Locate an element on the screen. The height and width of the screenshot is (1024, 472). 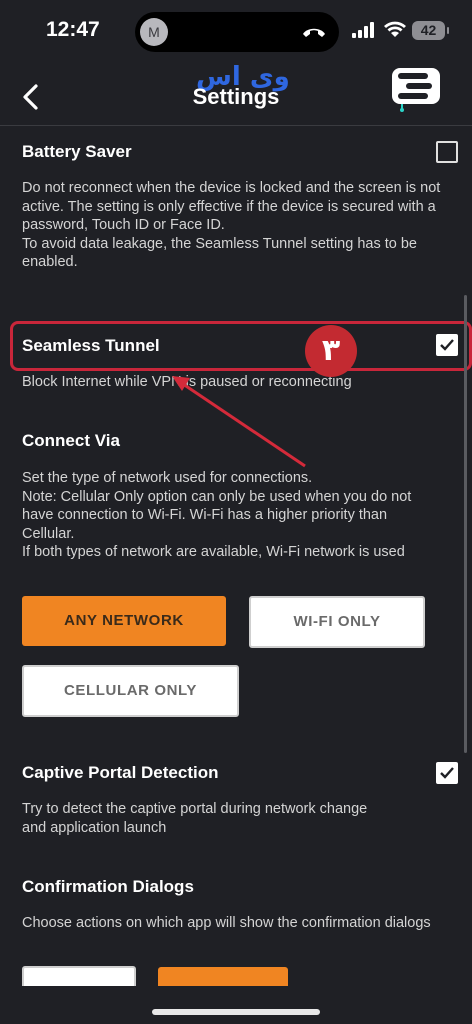
scrollbar is located at coordinates (465, 524).